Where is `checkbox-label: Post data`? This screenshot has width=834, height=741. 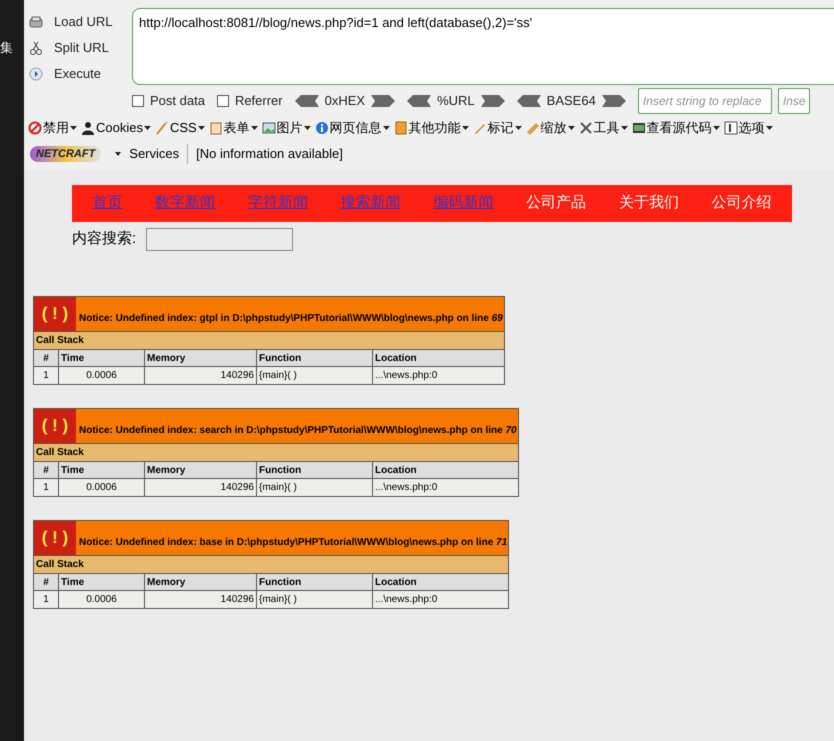
checkbox-label: Post data is located at coordinates (177, 101).